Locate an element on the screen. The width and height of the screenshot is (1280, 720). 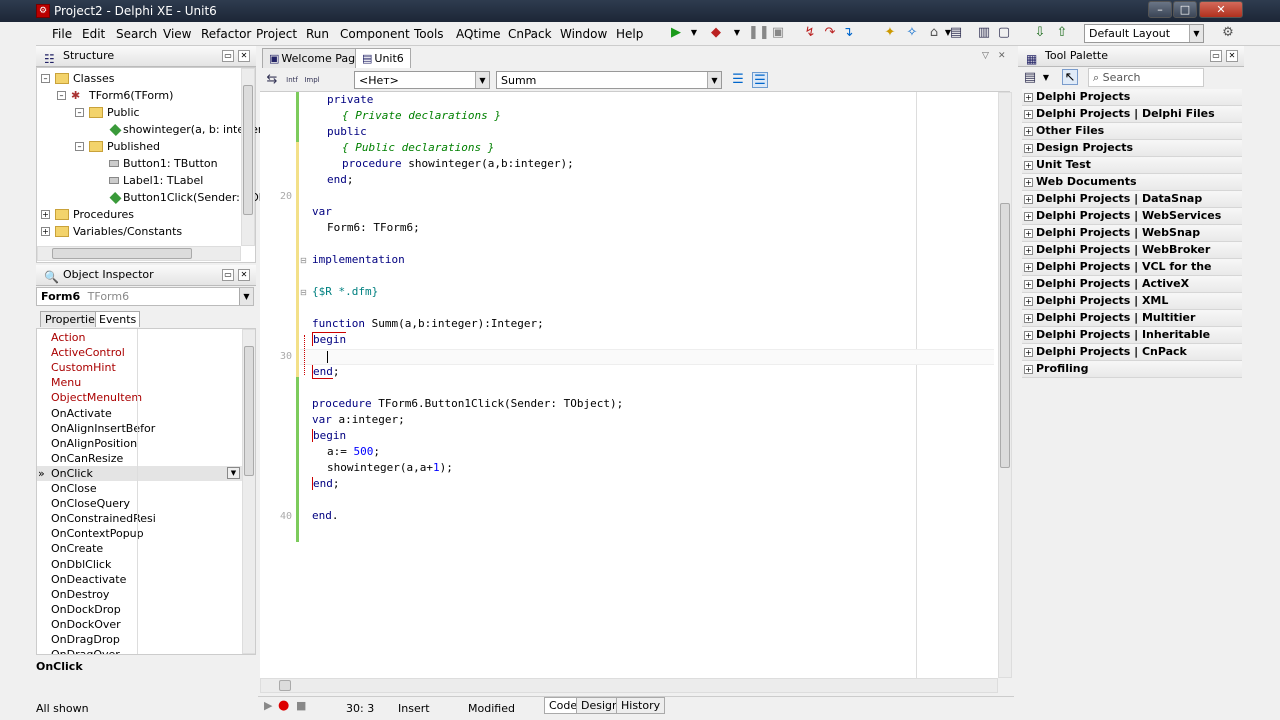
close-button: ✕ is located at coordinates (1221, 9).